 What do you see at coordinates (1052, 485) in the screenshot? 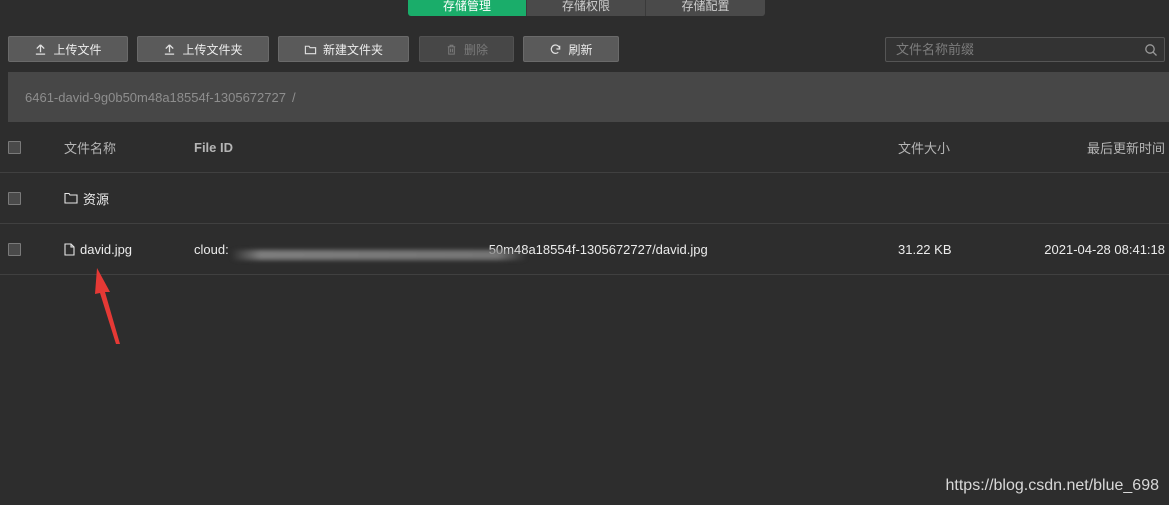
I see `watermark: https://blog.csdn.net/blue_698` at bounding box center [1052, 485].